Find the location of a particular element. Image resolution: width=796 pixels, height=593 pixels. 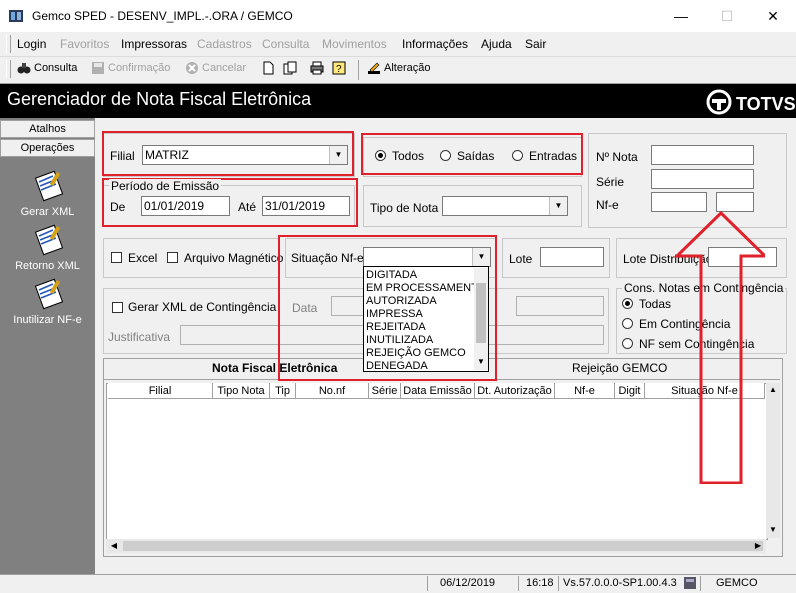

edit-icon is located at coordinates (374, 68).